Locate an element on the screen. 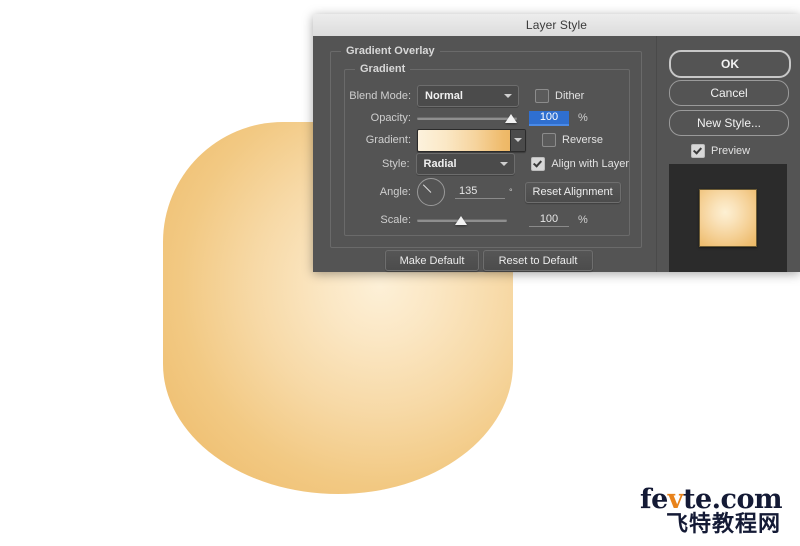  group-legend-gradient: Gradient is located at coordinates (383, 69).